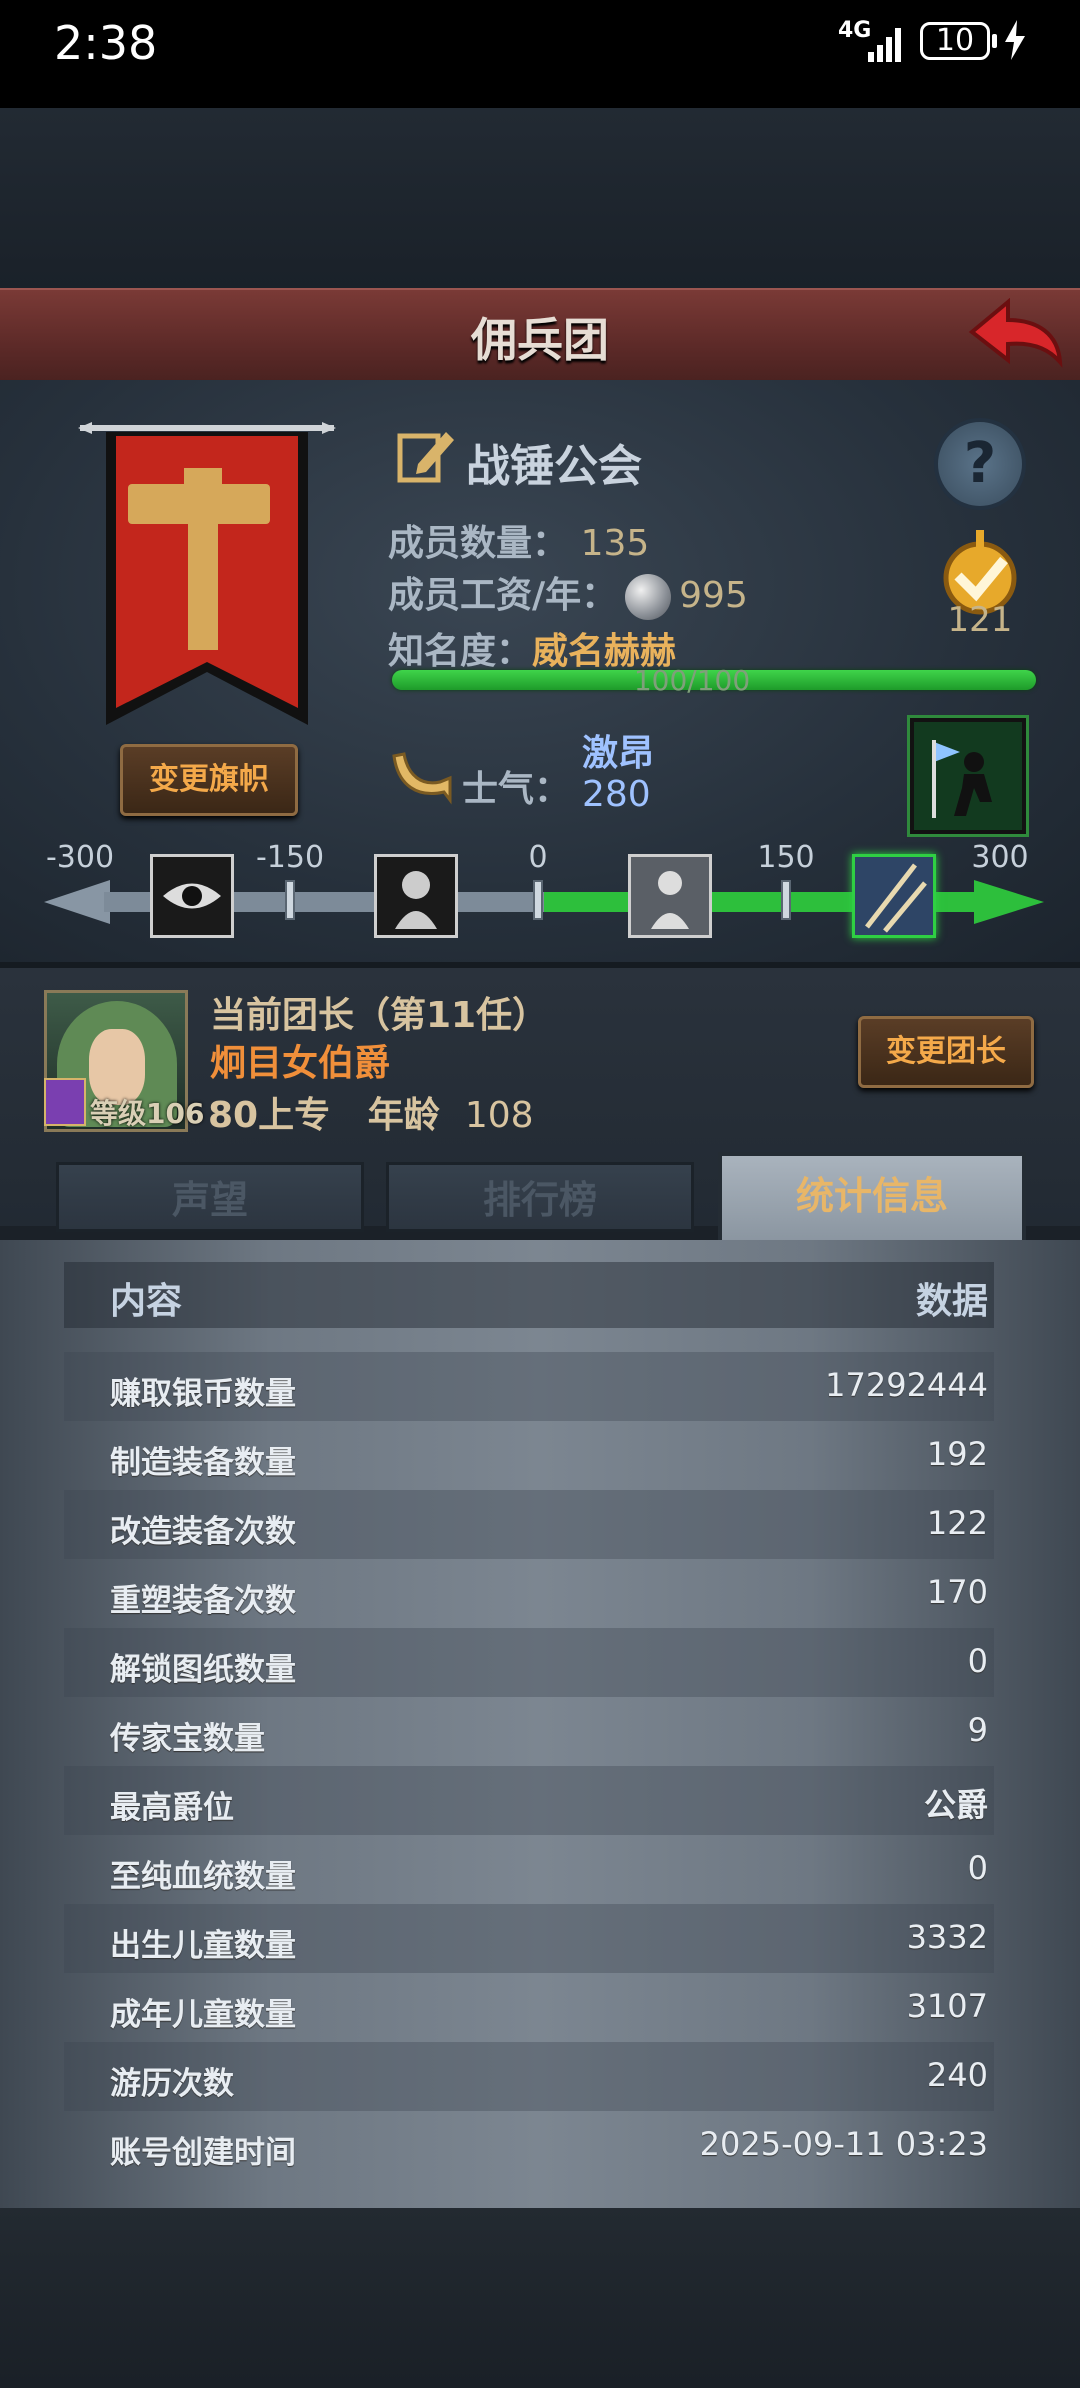 The image size is (1080, 2388). What do you see at coordinates (503, 595) in the screenshot?
I see `salary-label: 成员工资/年：` at bounding box center [503, 595].